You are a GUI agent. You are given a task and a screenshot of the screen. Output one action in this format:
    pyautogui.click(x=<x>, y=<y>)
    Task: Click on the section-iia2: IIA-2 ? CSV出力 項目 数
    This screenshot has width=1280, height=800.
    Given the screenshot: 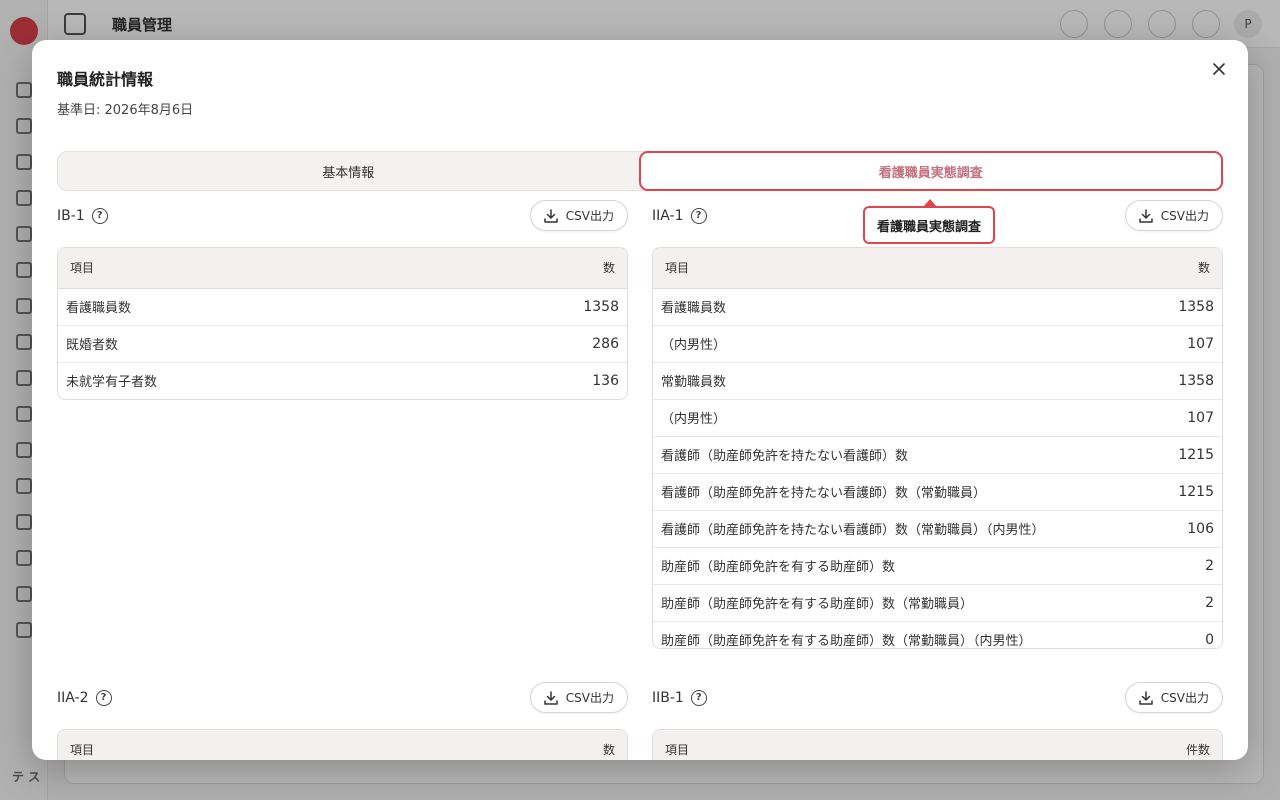 What is the action you would take?
    pyautogui.click(x=342, y=721)
    